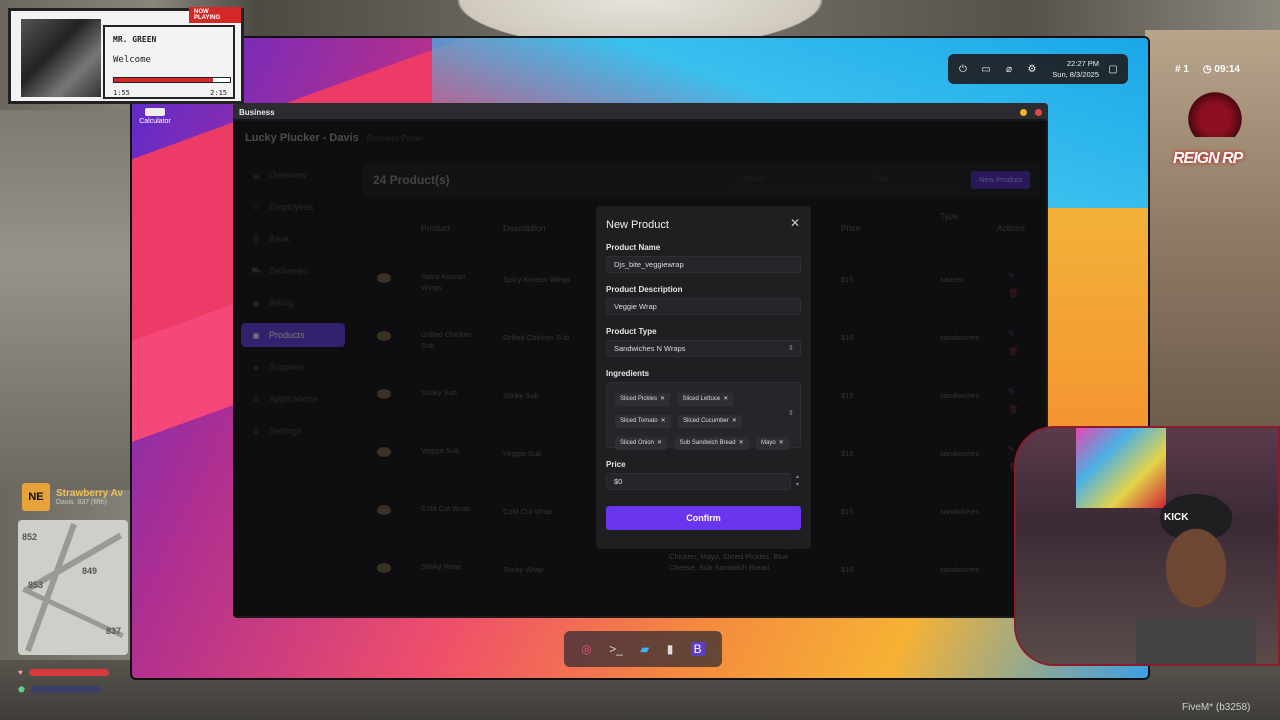 The width and height of the screenshot is (1280, 720). Describe the element at coordinates (586, 649) in the screenshot. I see `record-icon: ◎` at that location.